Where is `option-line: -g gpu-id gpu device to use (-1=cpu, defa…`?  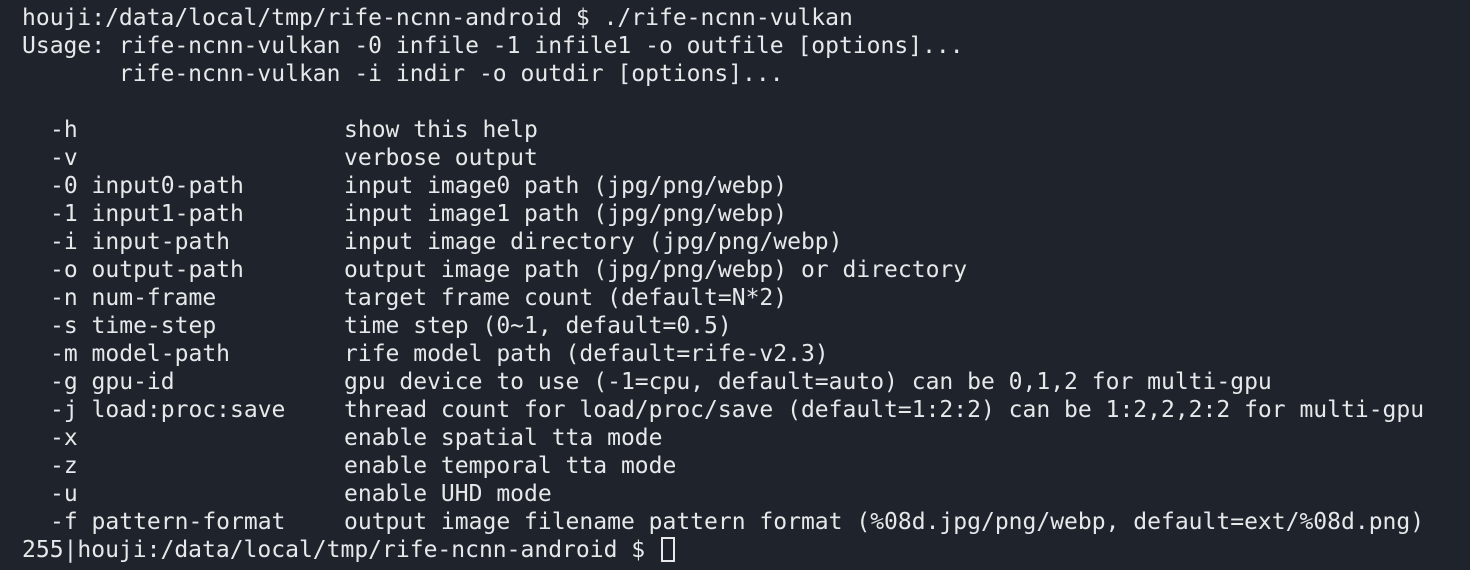
option-line: -g gpu-id gpu device to use (-1=cpu, defa… is located at coordinates (746, 382).